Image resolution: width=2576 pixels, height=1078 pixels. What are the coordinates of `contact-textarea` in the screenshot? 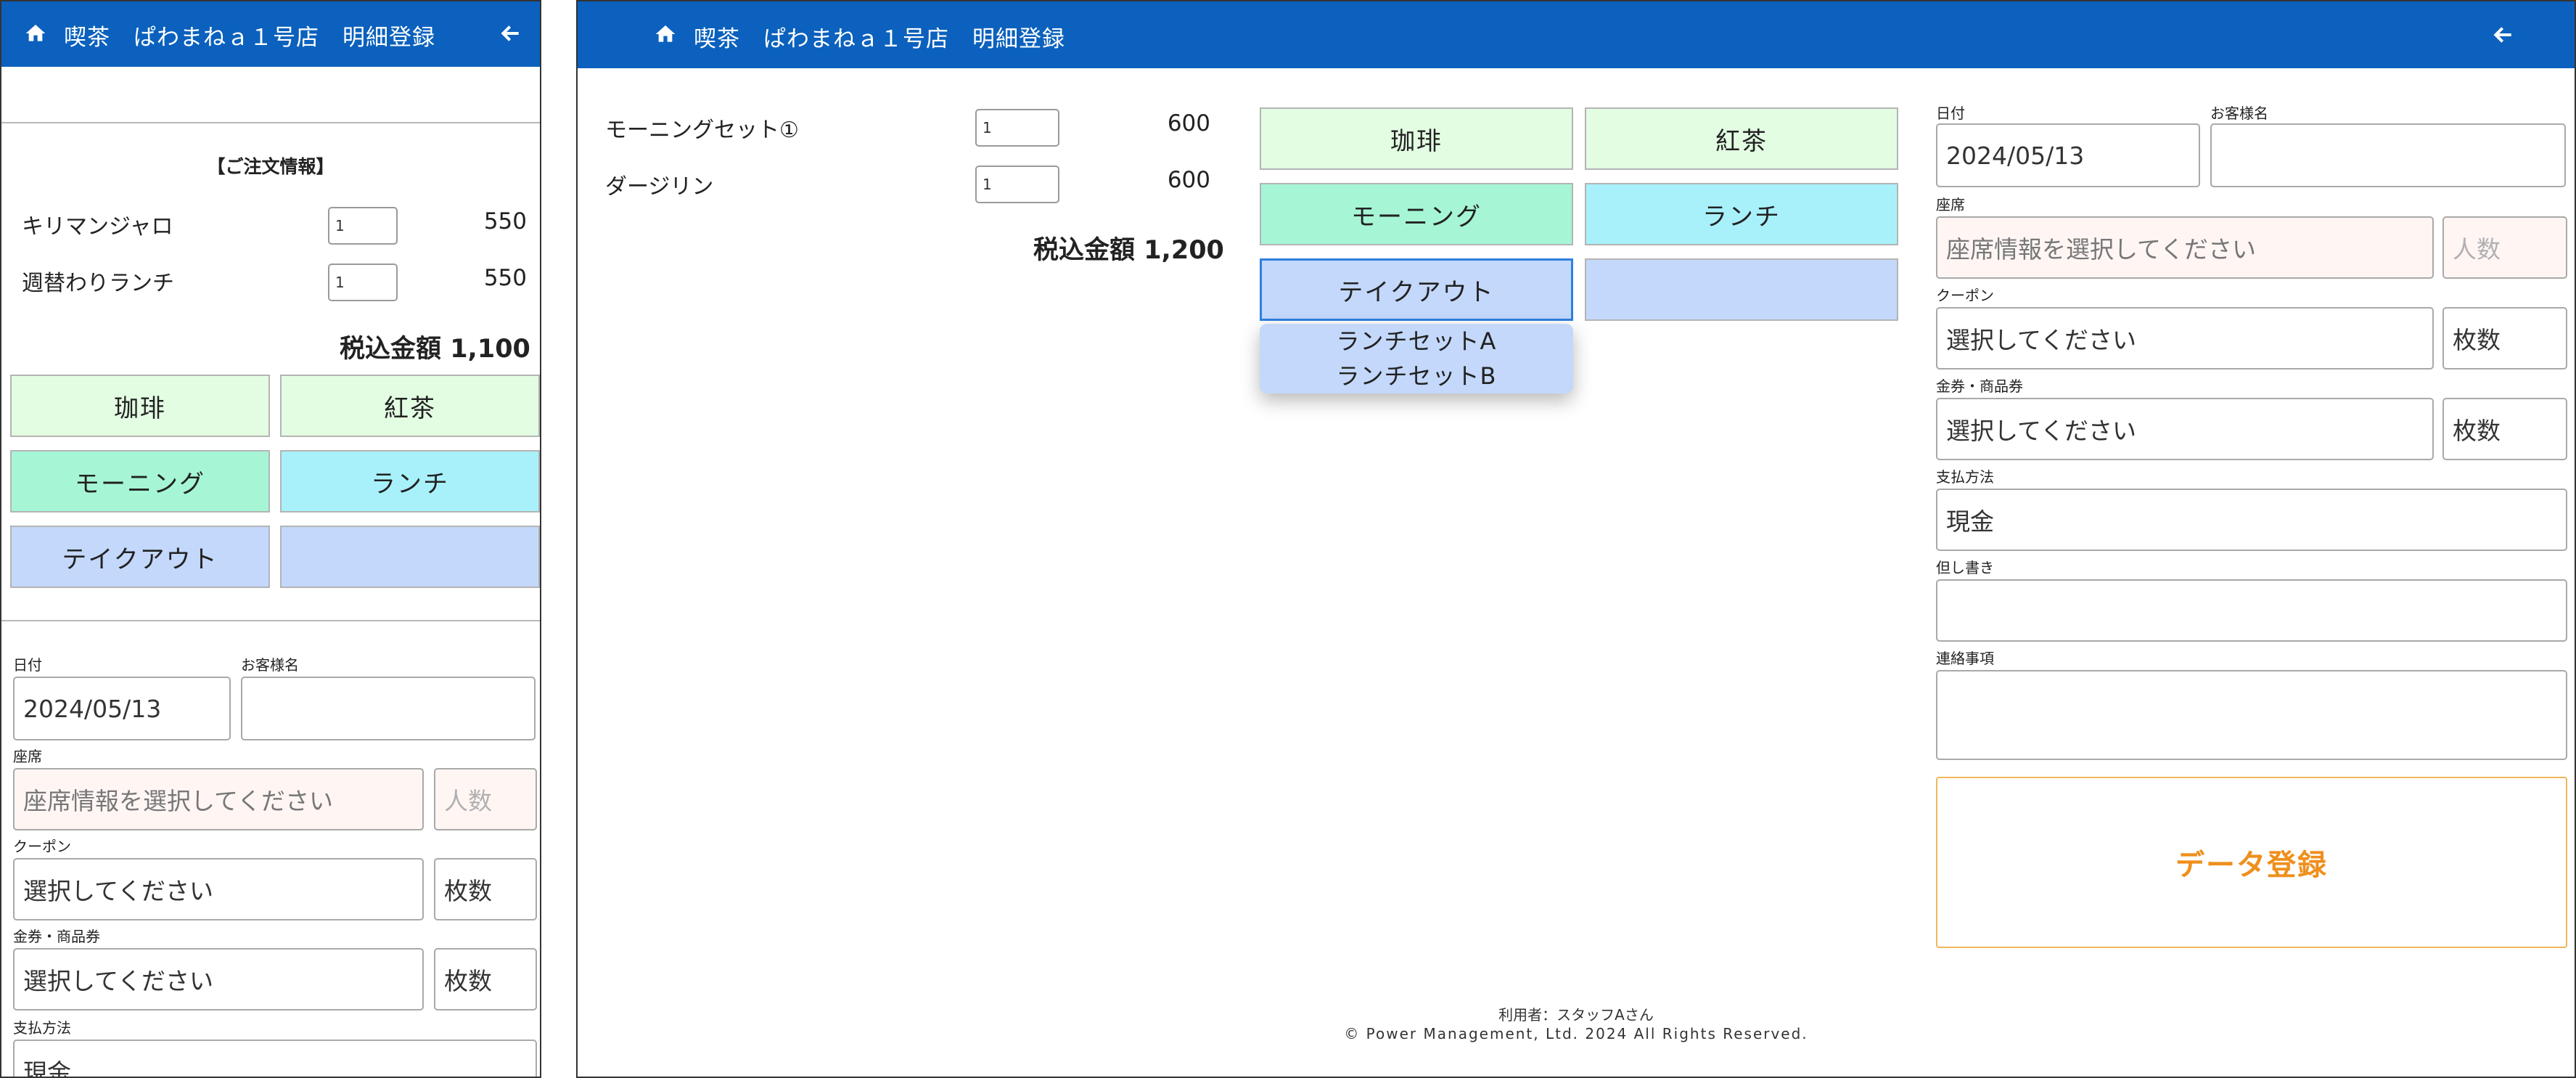 It's located at (2251, 715).